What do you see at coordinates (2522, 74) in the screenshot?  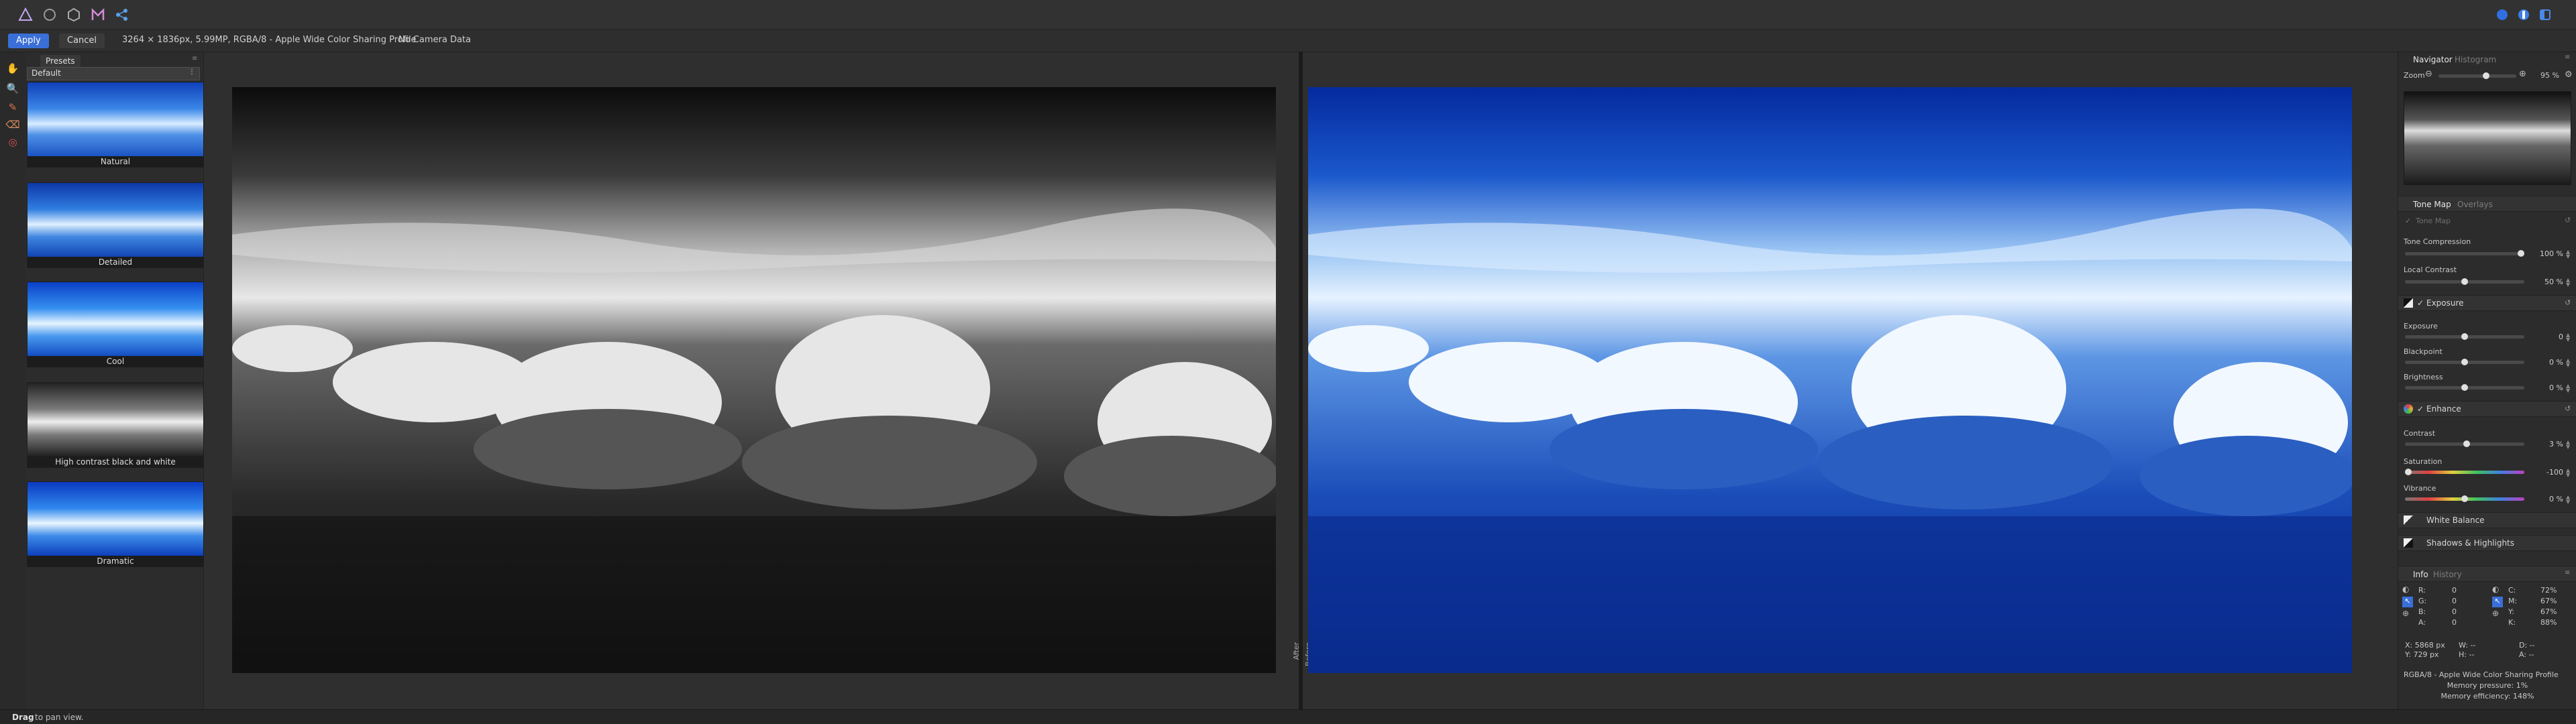 I see `zoom-in-icon: ⊕` at bounding box center [2522, 74].